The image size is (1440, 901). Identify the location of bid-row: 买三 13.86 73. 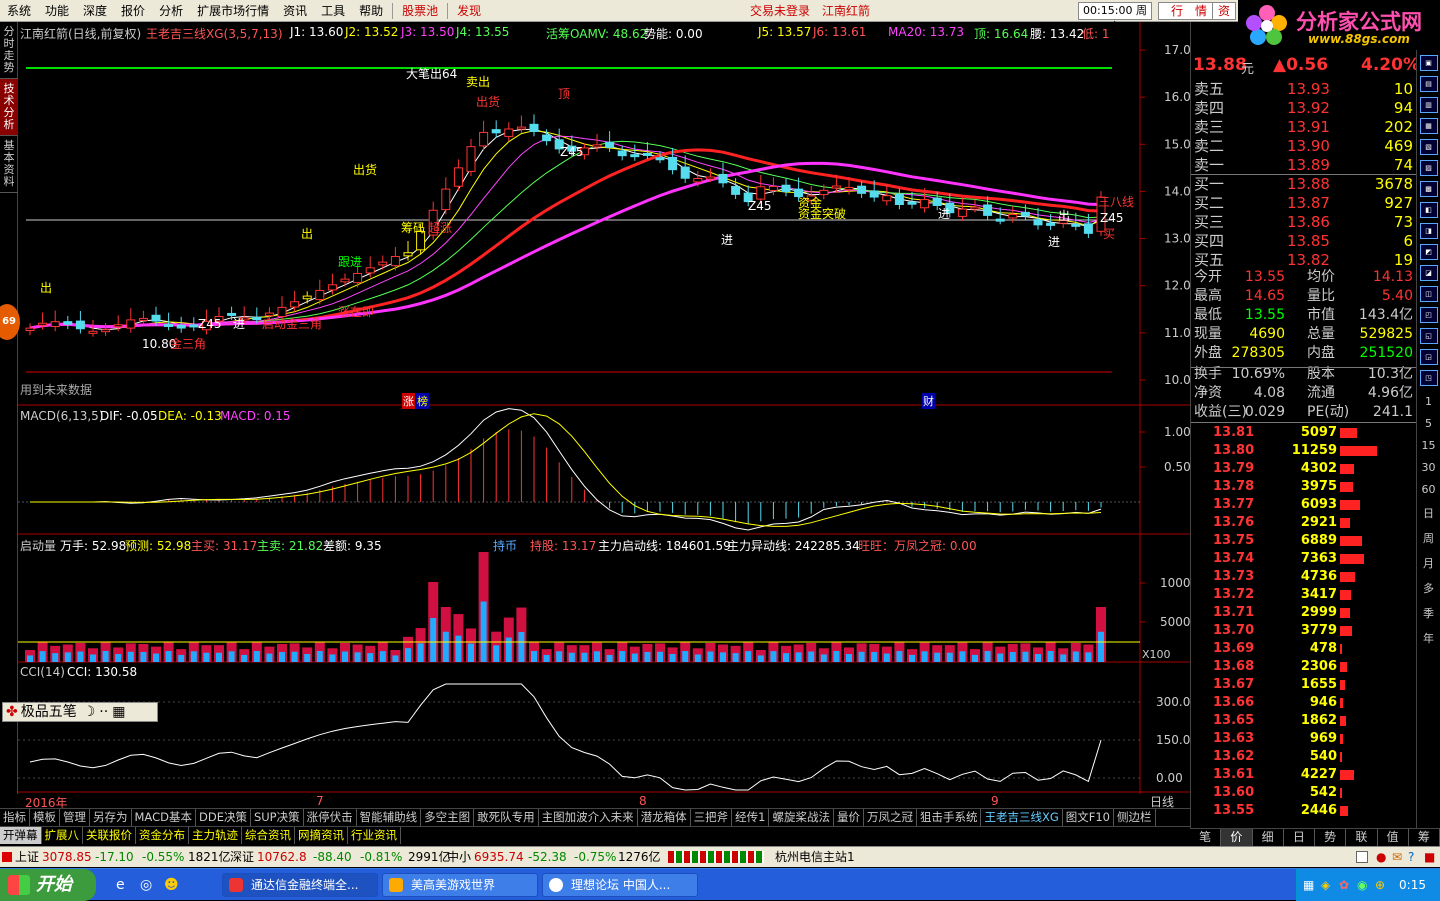
(1304, 222).